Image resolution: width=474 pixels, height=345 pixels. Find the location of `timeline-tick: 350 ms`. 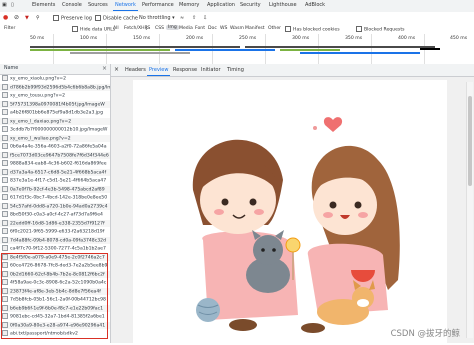

timeline-tick: 350 ms is located at coordinates (354, 38).